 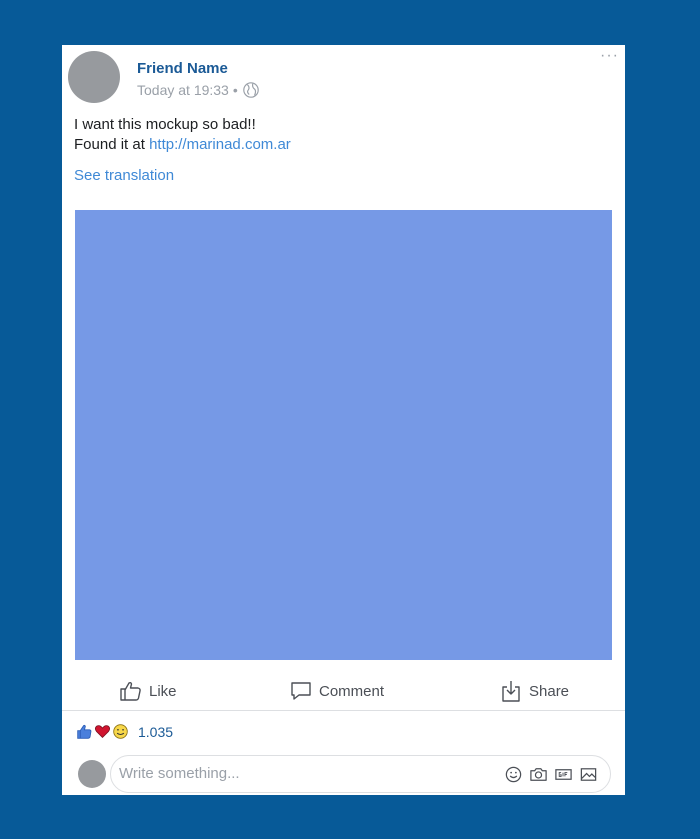 I want to click on author-name: Friend Name, so click(x=182, y=68).